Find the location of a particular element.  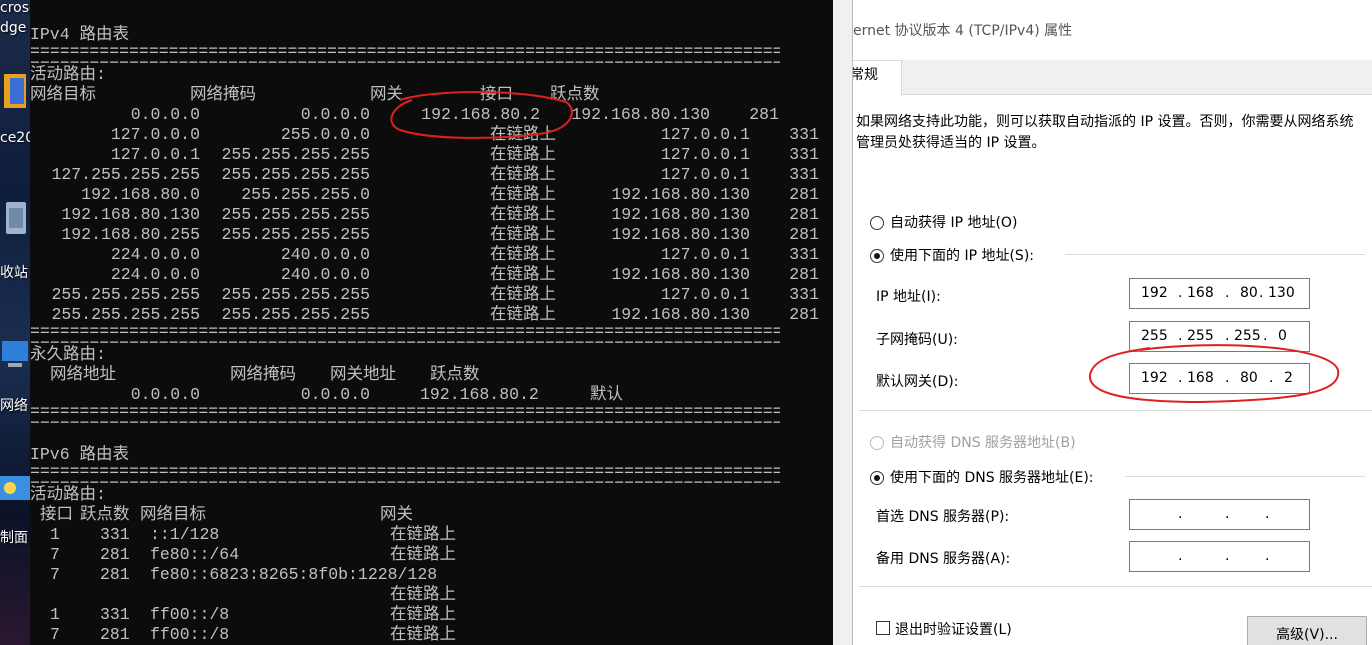

column-header: 网关地址 is located at coordinates (363, 374).